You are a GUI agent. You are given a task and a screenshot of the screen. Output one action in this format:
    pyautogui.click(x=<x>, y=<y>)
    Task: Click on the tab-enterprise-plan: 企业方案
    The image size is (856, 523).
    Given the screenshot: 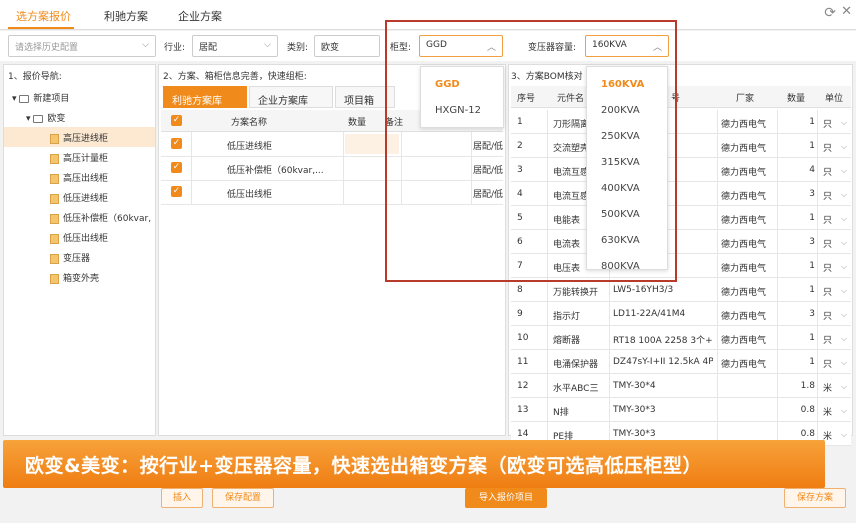 What is the action you would take?
    pyautogui.click(x=200, y=16)
    